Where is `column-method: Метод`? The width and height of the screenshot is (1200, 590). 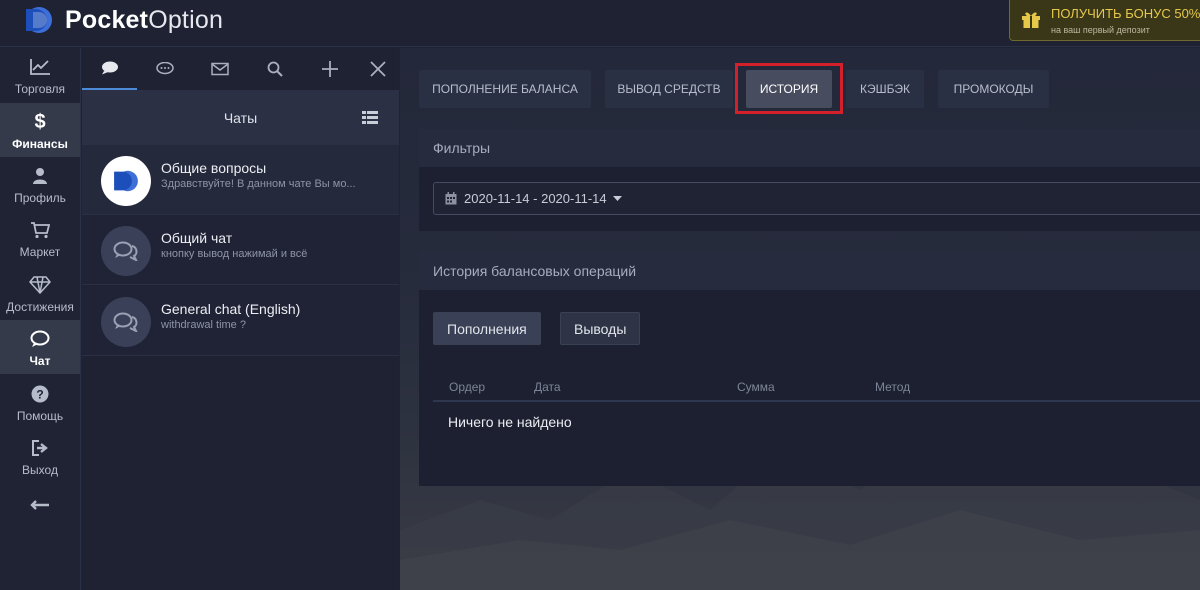
column-method: Метод is located at coordinates (893, 387).